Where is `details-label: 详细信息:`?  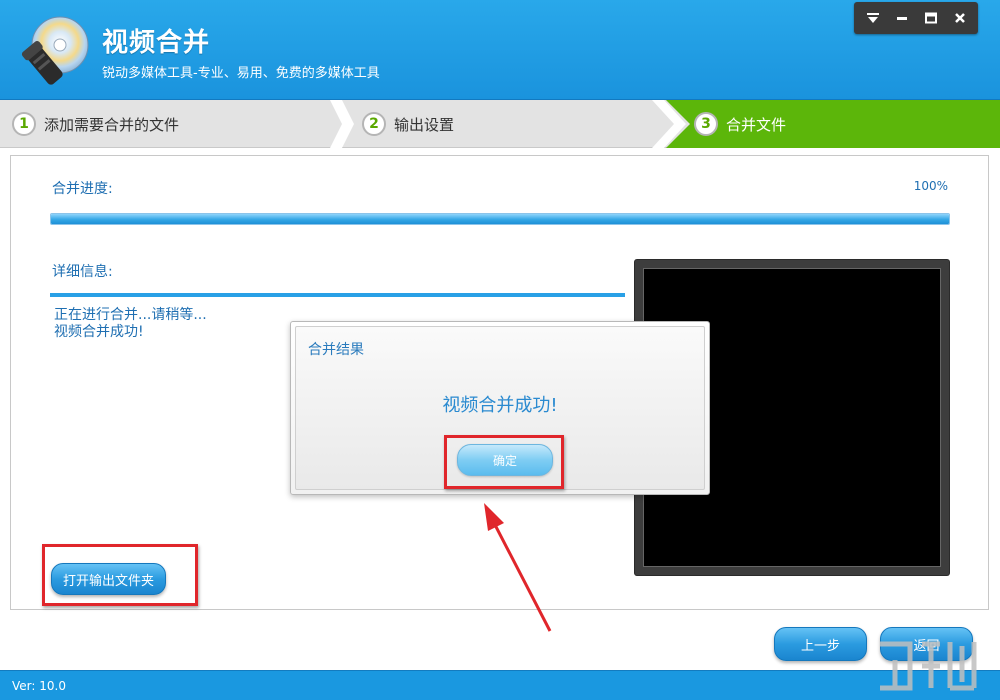
details-label: 详细信息: is located at coordinates (82, 272).